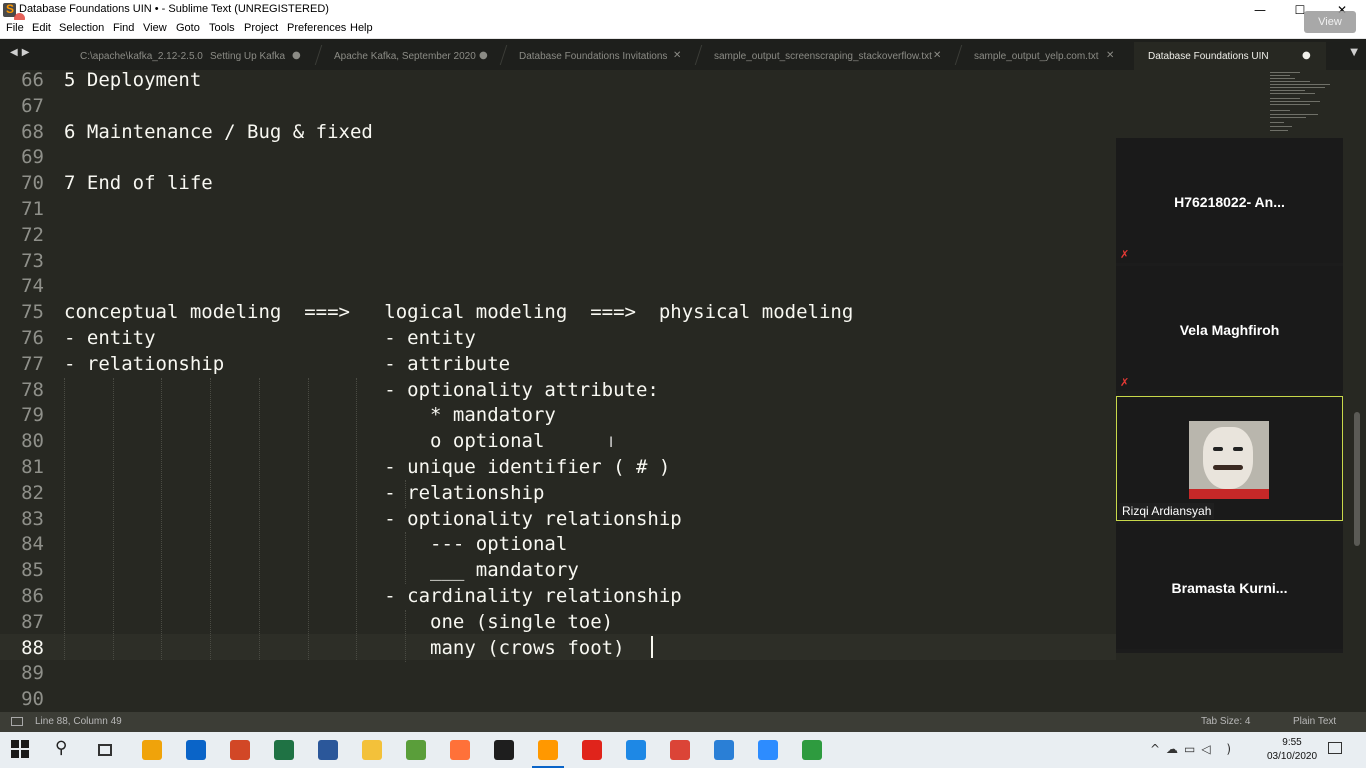 The width and height of the screenshot is (1366, 768). What do you see at coordinates (188, 28) in the screenshot?
I see `menu-goto: Goto` at bounding box center [188, 28].